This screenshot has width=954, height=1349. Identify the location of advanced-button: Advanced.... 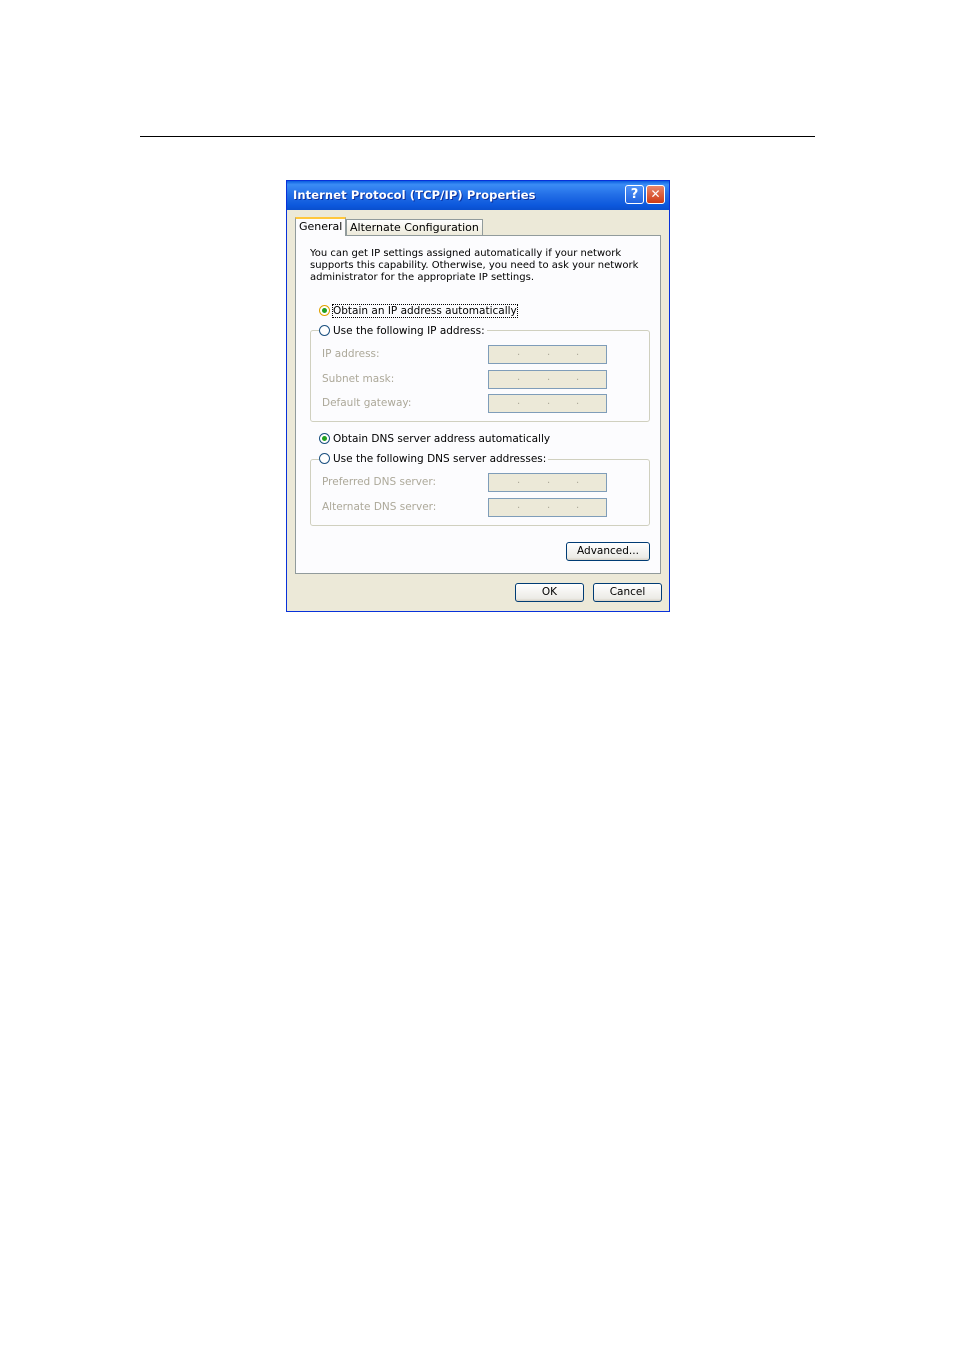
(608, 551).